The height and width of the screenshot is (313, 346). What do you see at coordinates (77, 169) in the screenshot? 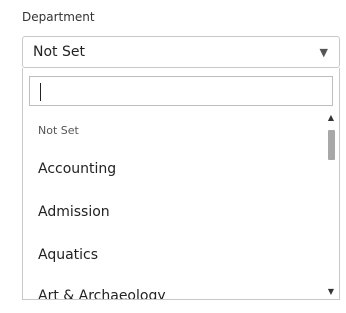
I see `option-accounting: Accounting` at bounding box center [77, 169].